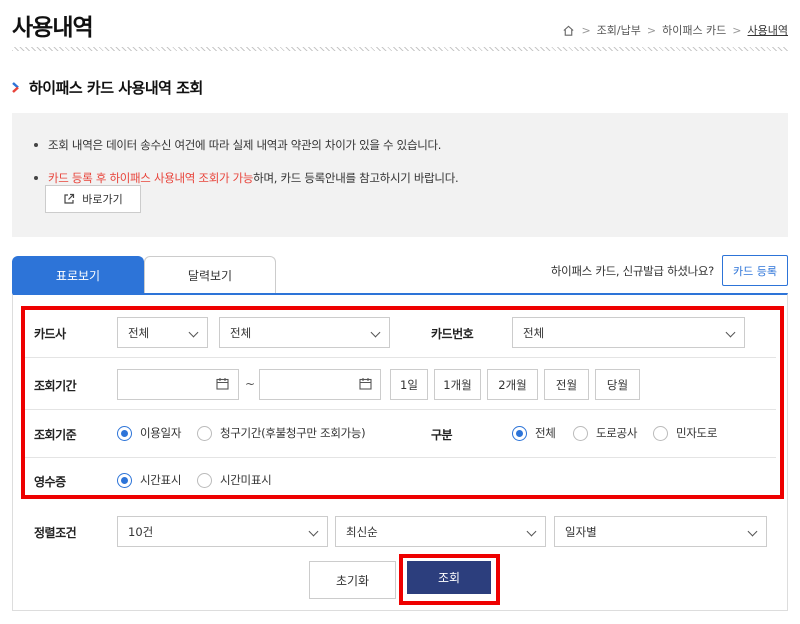  What do you see at coordinates (102, 199) in the screenshot?
I see `goto-button-label: 바로가기` at bounding box center [102, 199].